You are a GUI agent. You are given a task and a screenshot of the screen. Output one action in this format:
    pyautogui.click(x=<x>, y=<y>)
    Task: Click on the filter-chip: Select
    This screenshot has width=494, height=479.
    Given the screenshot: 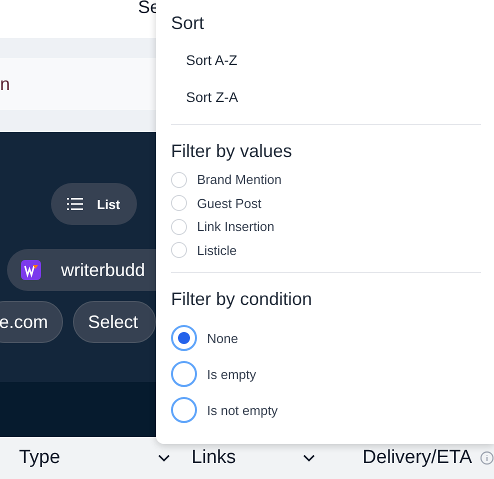 What is the action you would take?
    pyautogui.click(x=114, y=322)
    